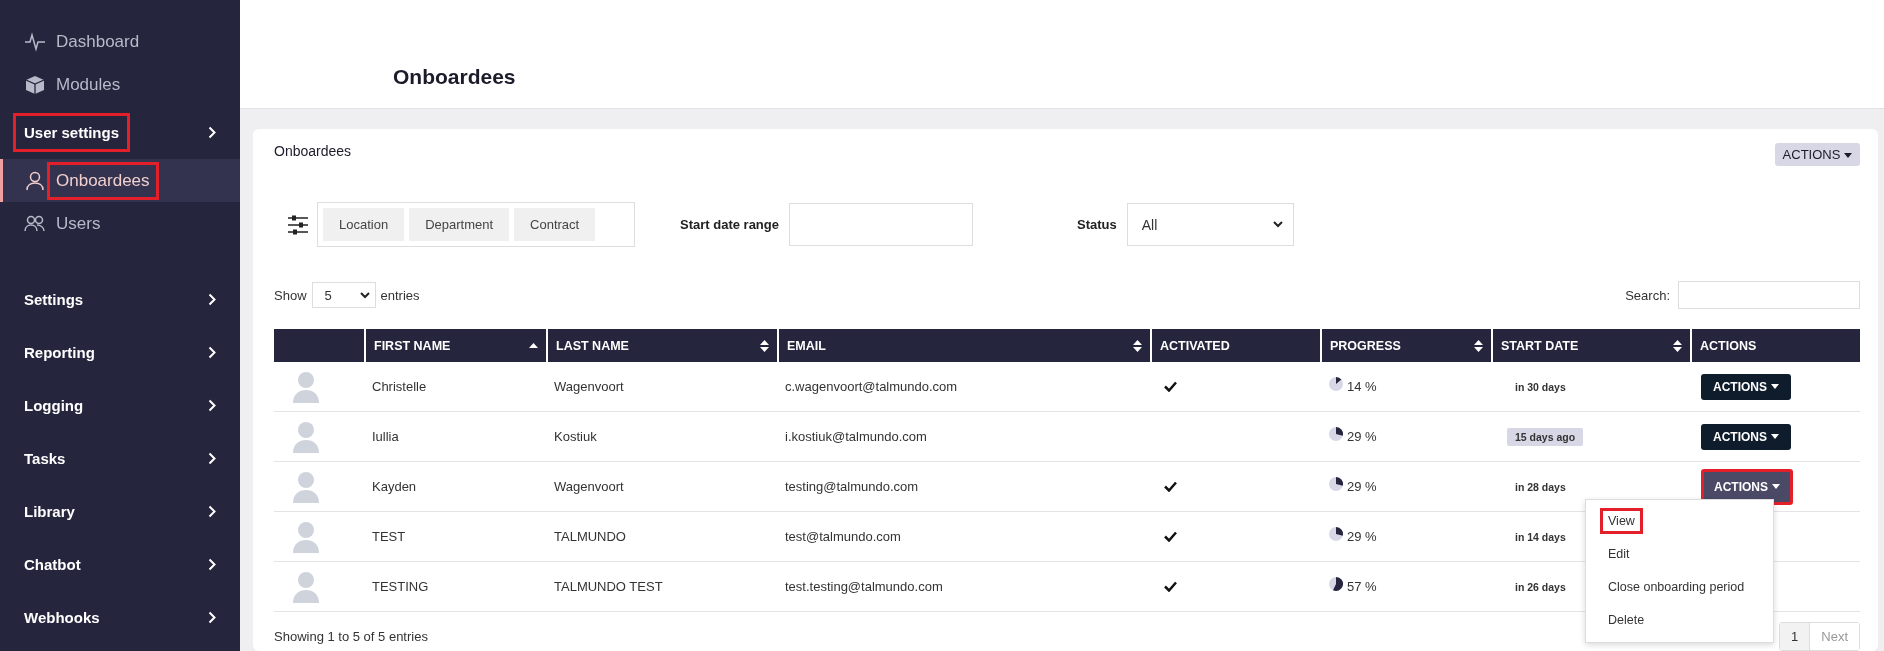 Image resolution: width=1884 pixels, height=651 pixels. What do you see at coordinates (1362, 586) in the screenshot?
I see `progress-text: 57 %` at bounding box center [1362, 586].